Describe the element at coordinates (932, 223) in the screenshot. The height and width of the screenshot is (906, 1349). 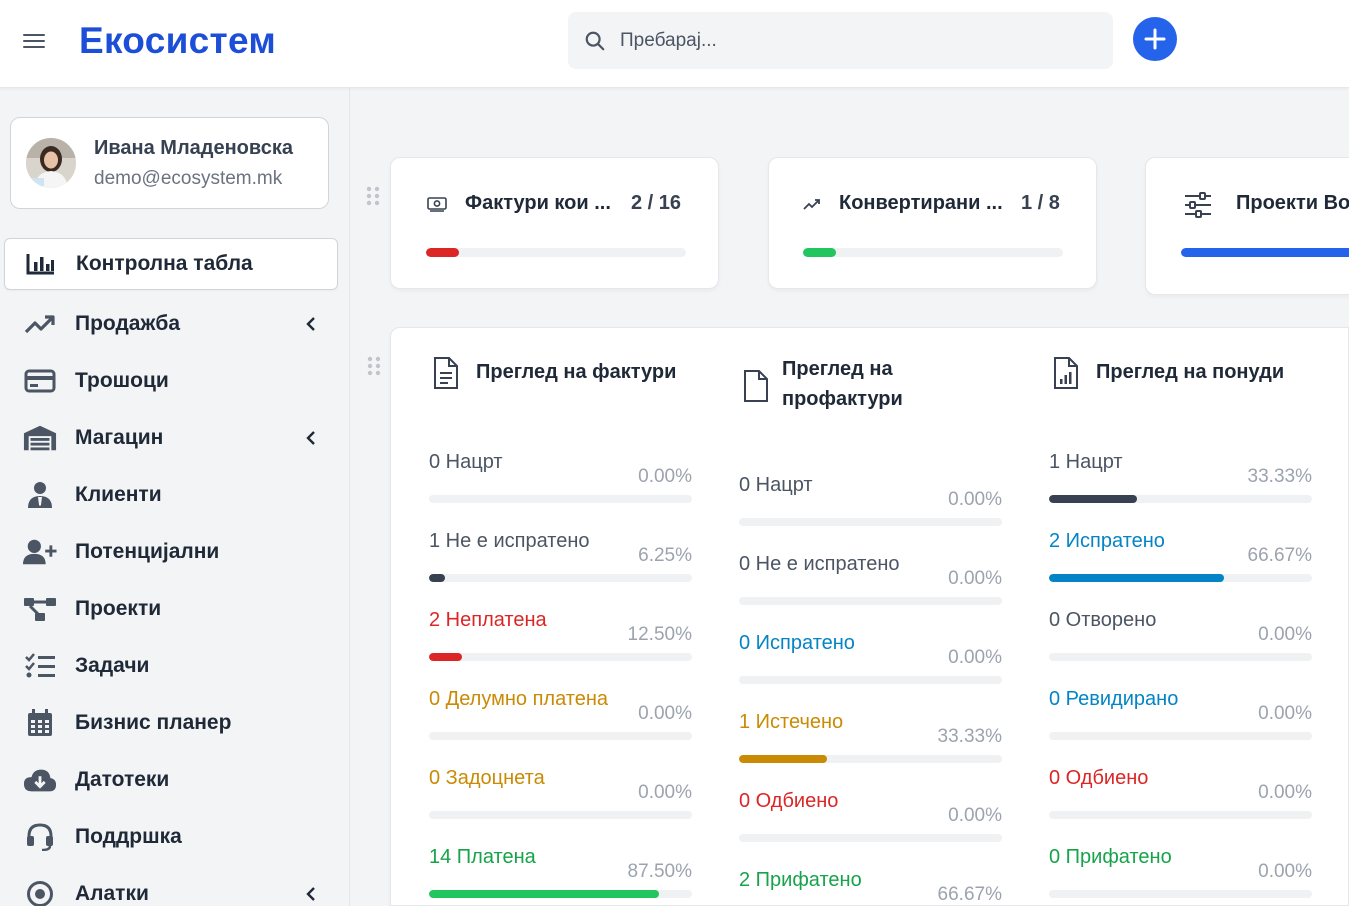
I see `kpi-card-conversions: Конвертирани ... 1 / 8` at that location.